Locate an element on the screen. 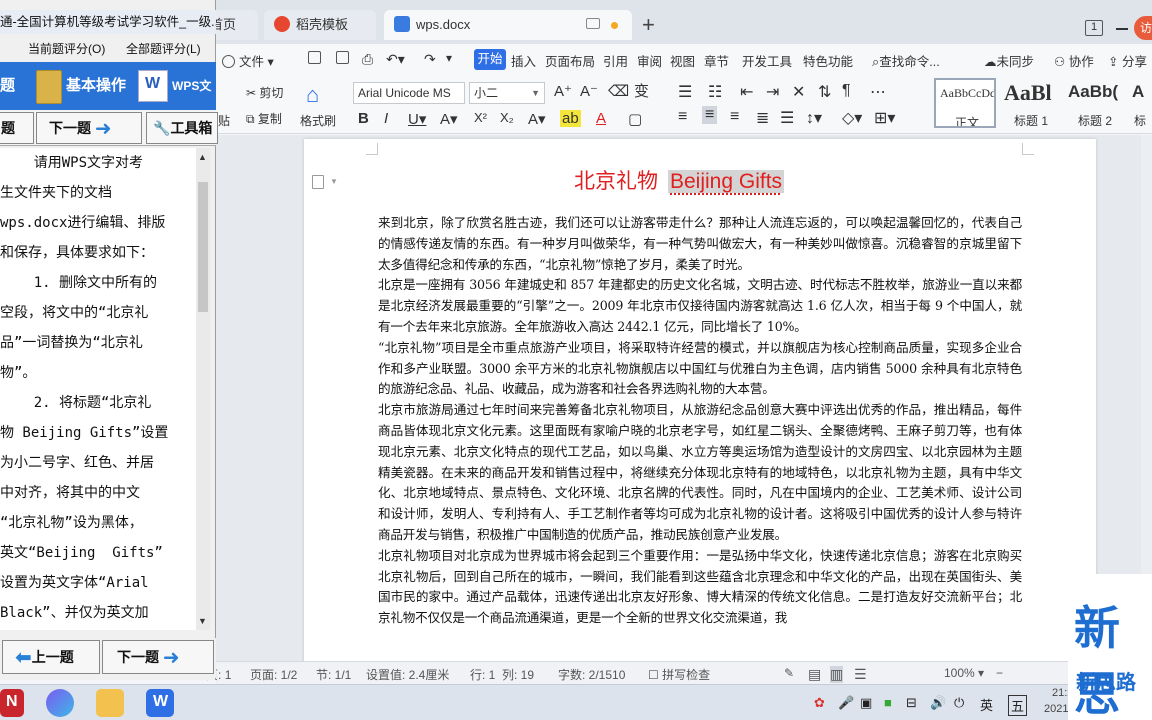 The width and height of the screenshot is (1152, 720). cut-button: ✂ 剪切 is located at coordinates (264, 92).